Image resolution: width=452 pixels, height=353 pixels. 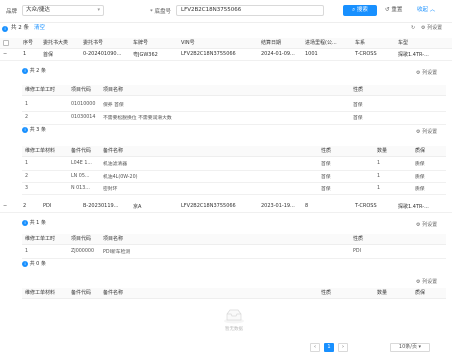 I want to click on col-model: 车型, so click(x=423, y=43).